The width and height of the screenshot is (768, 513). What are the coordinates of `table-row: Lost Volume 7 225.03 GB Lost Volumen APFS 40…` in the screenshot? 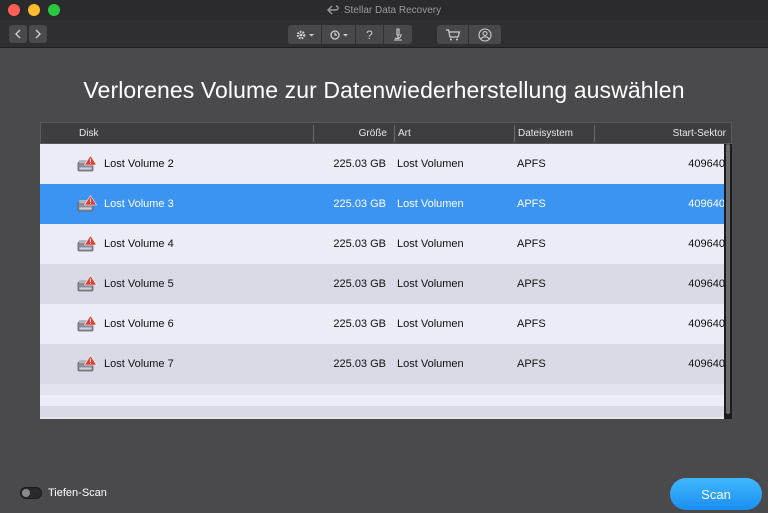 It's located at (382, 364).